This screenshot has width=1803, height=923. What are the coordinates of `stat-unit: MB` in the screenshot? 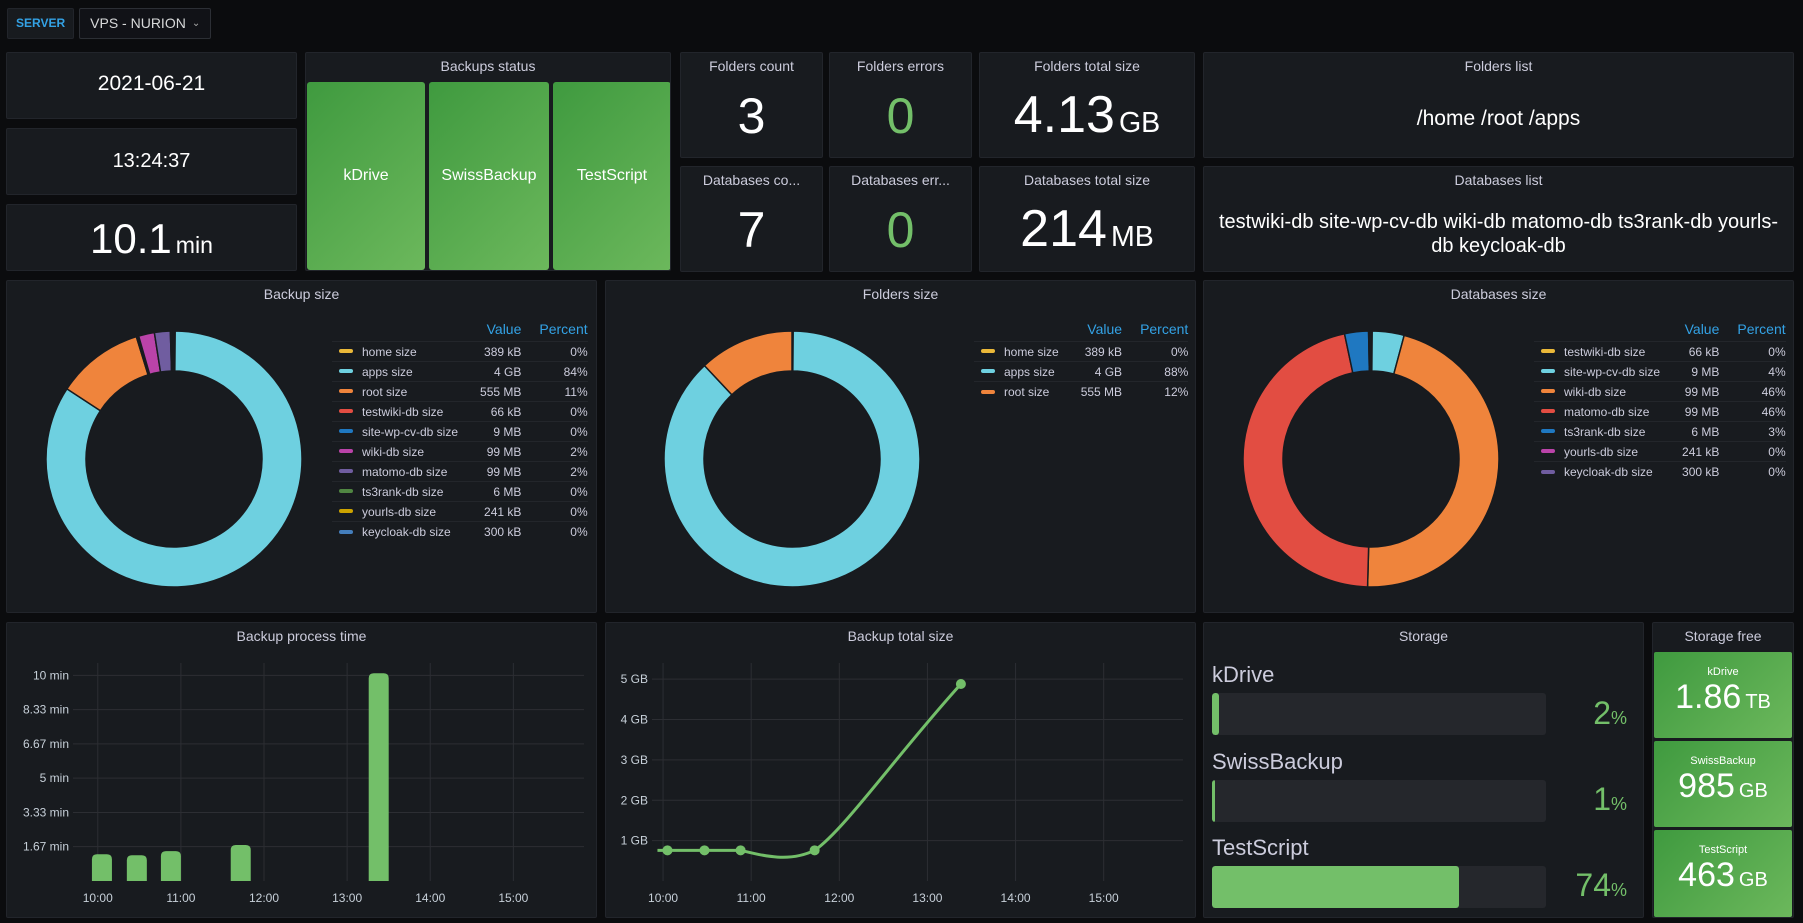 It's located at (1132, 237).